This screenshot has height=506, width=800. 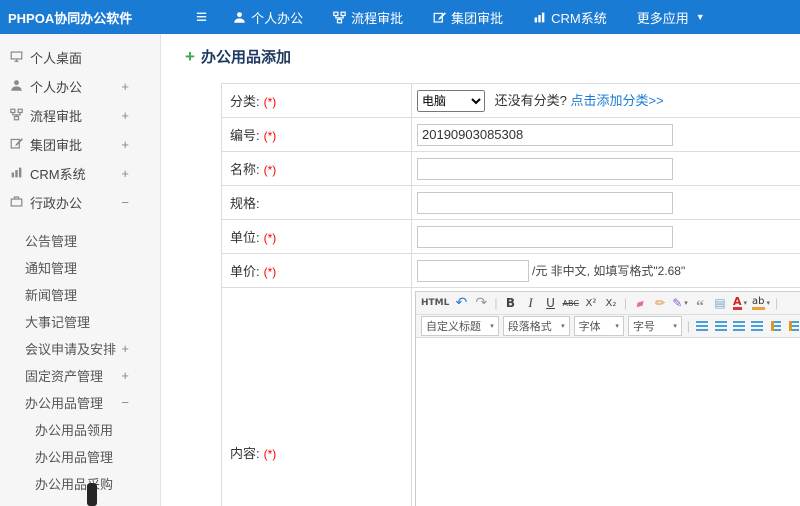 I want to click on nav-group-approval: 集团审批, so click(x=468, y=17).